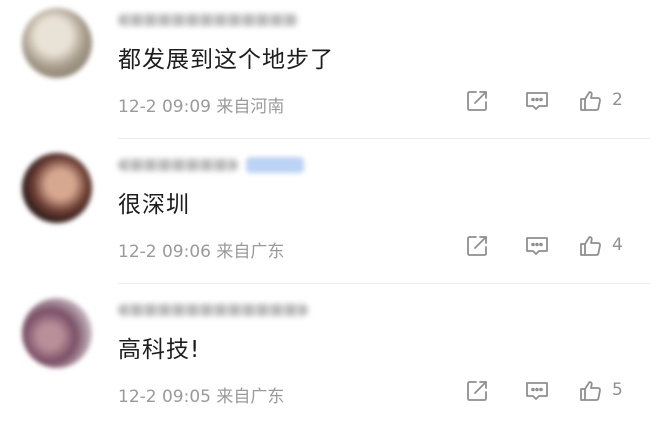 This screenshot has width=650, height=433. Describe the element at coordinates (164, 252) in the screenshot. I see `comment-time: 12-2 09:06` at that location.